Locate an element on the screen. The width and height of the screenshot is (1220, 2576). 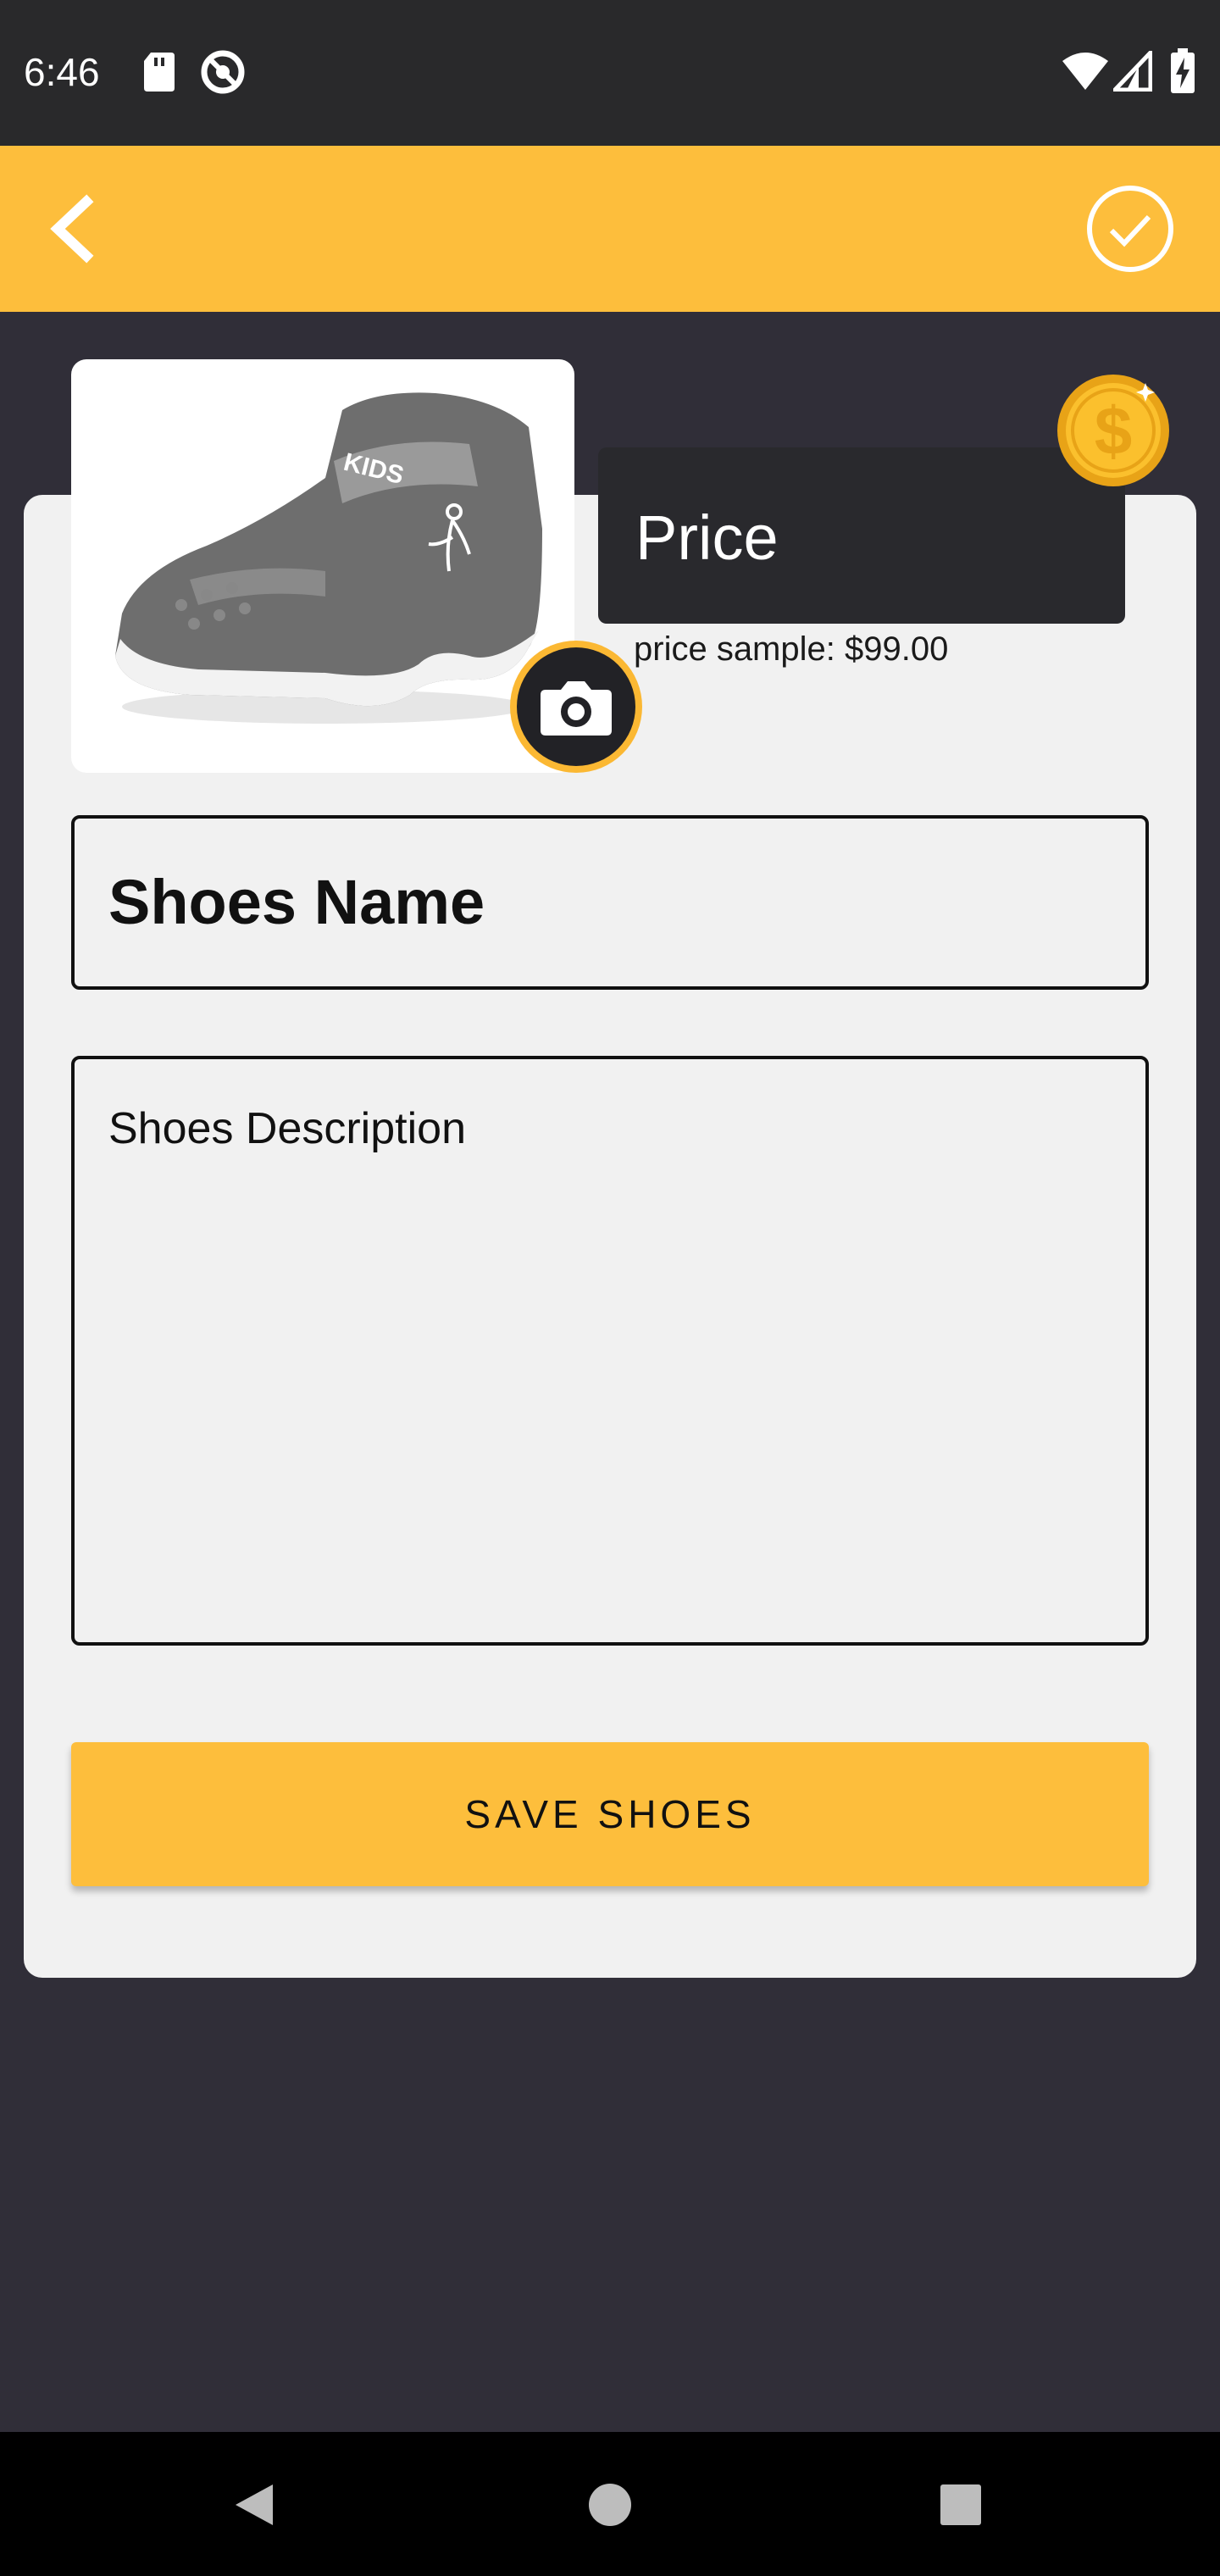
back-triangle-icon is located at coordinates (254, 2504).